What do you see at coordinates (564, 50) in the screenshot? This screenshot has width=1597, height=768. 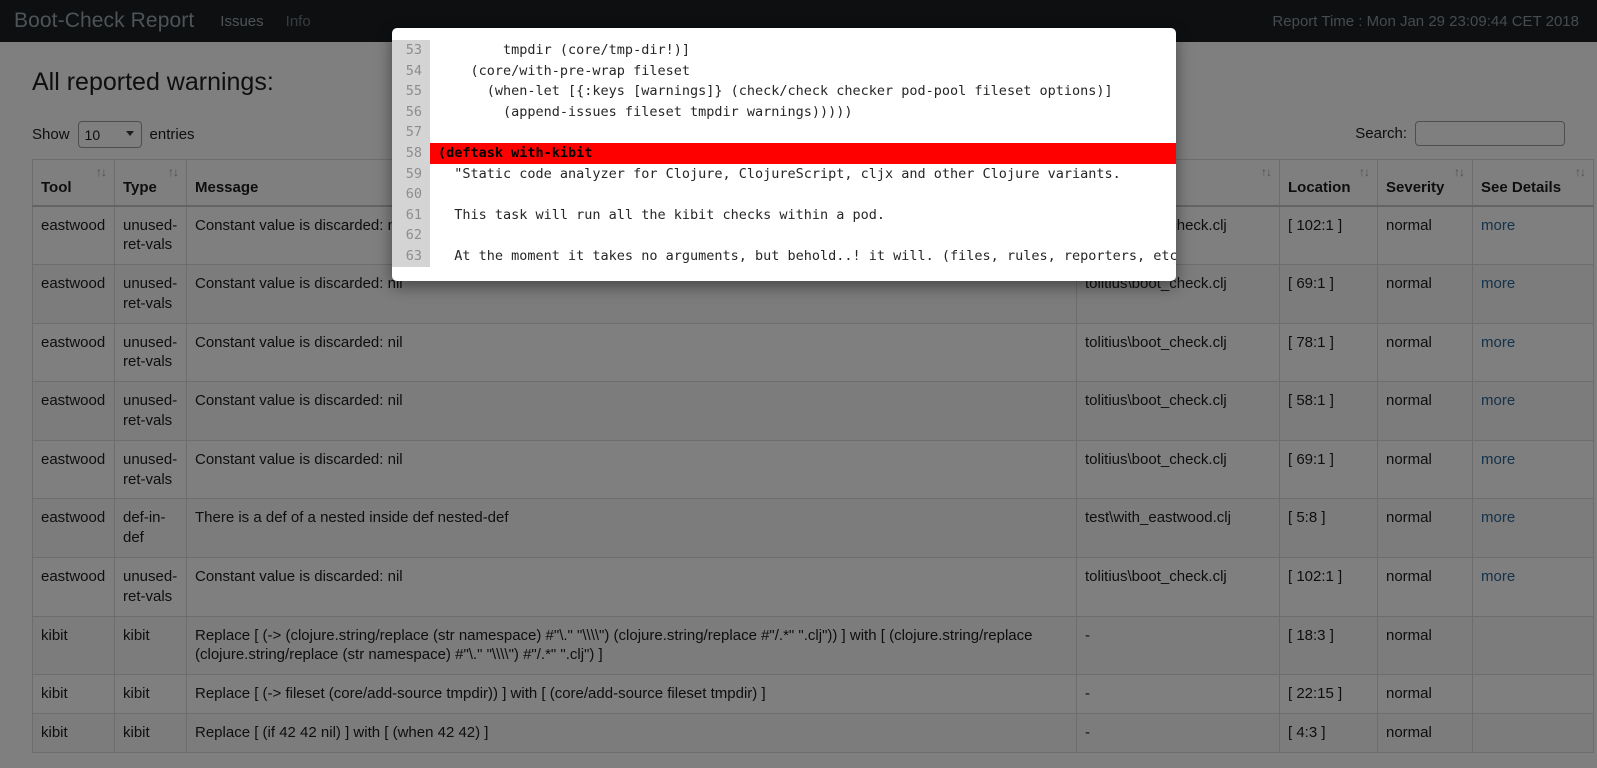 I see `code-line-text: tmpdir (core/tmp-dir!)]` at bounding box center [564, 50].